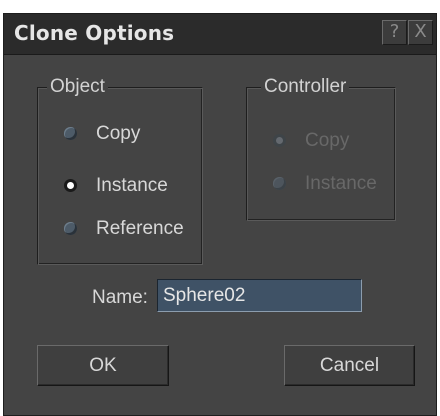 The height and width of the screenshot is (416, 440). Describe the element at coordinates (77, 87) in the screenshot. I see `object-group-legend: Object` at that location.